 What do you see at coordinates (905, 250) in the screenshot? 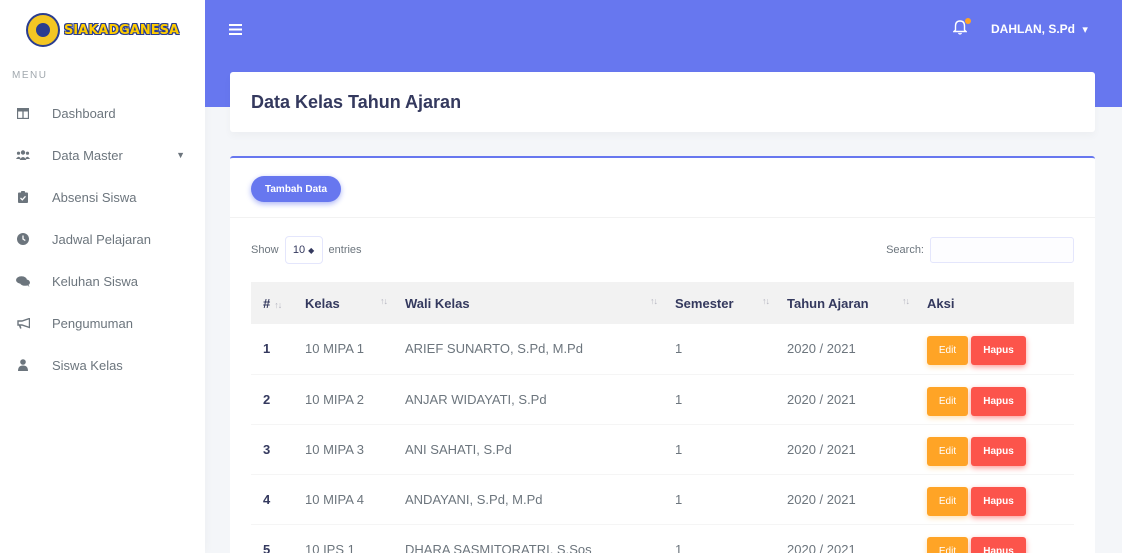
I see `search-label: Search:` at bounding box center [905, 250].